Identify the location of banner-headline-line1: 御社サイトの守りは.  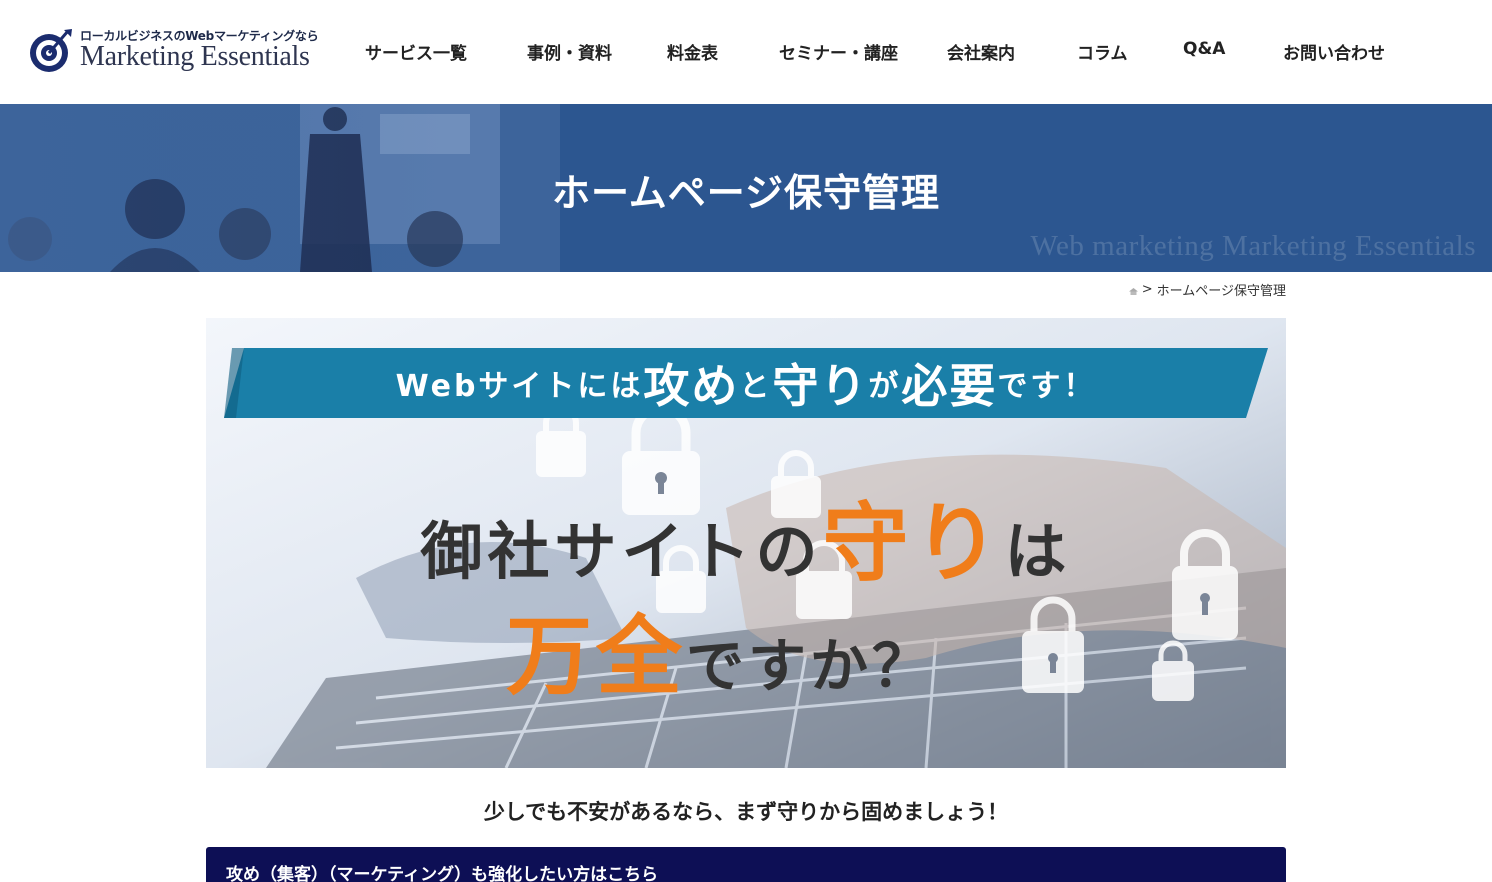
(746, 535).